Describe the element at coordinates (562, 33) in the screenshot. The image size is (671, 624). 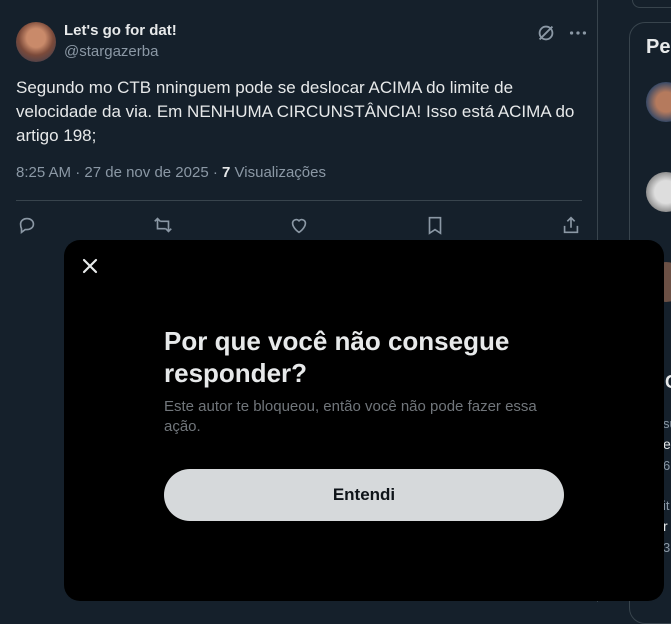
I see `tweet-top-actions` at that location.